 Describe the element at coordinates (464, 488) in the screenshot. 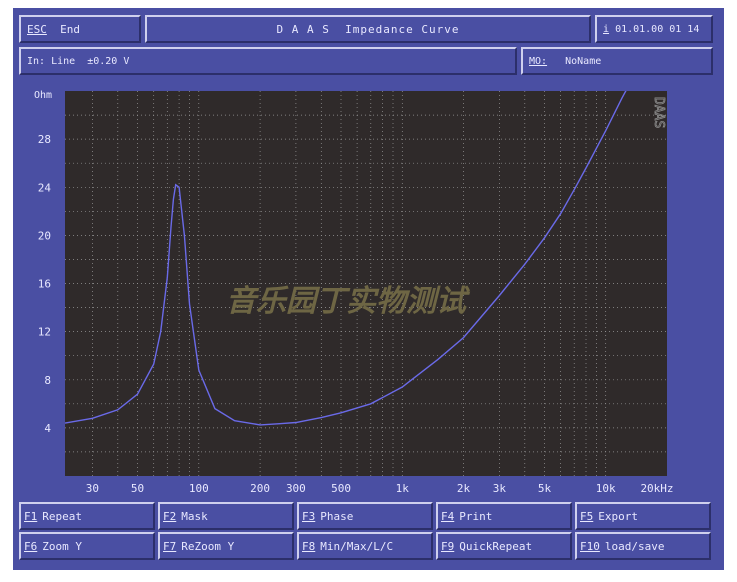

I see `x-tick-label: 2k` at that location.